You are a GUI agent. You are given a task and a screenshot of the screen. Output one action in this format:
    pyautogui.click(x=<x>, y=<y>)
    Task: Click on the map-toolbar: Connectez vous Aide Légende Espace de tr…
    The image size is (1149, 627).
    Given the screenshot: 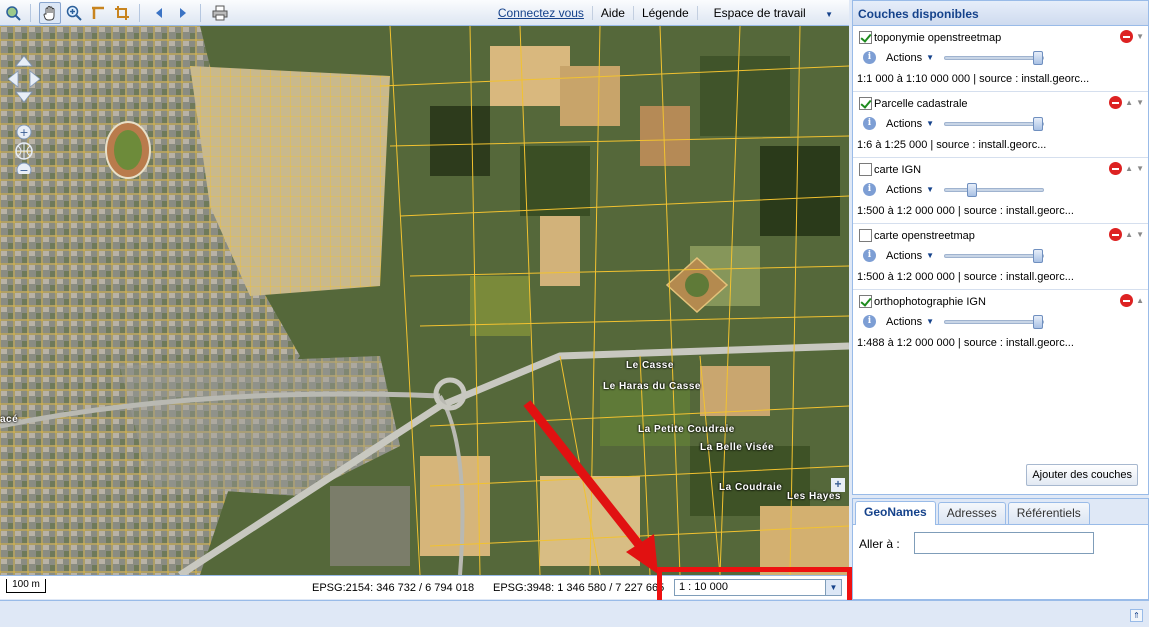 What is the action you would take?
    pyautogui.click(x=424, y=13)
    